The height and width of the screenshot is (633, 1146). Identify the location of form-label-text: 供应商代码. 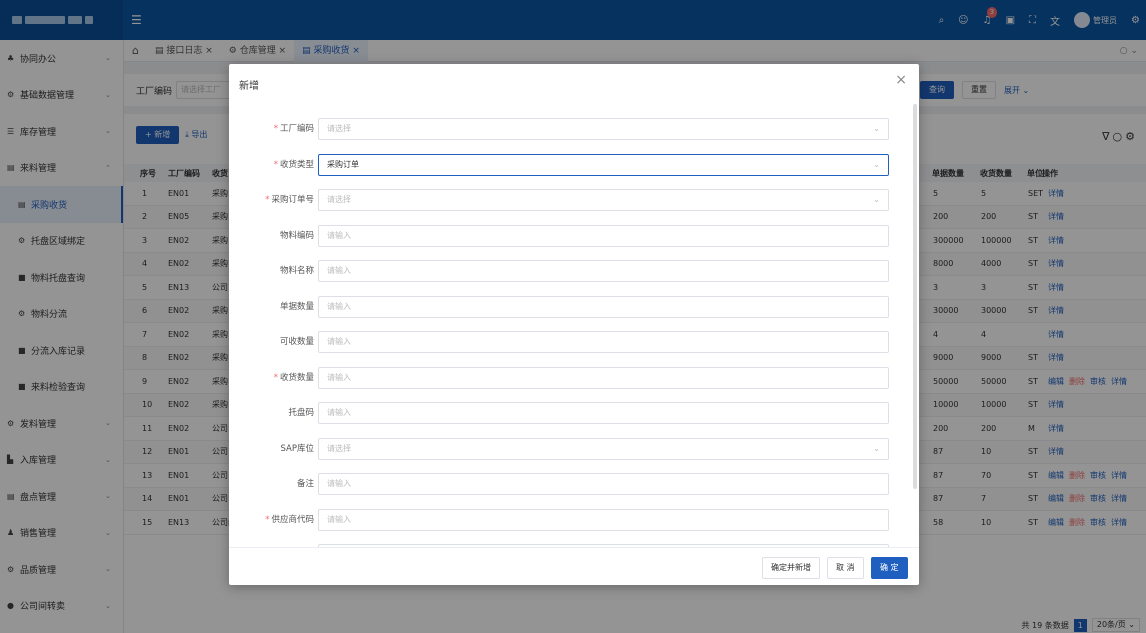
(292, 519).